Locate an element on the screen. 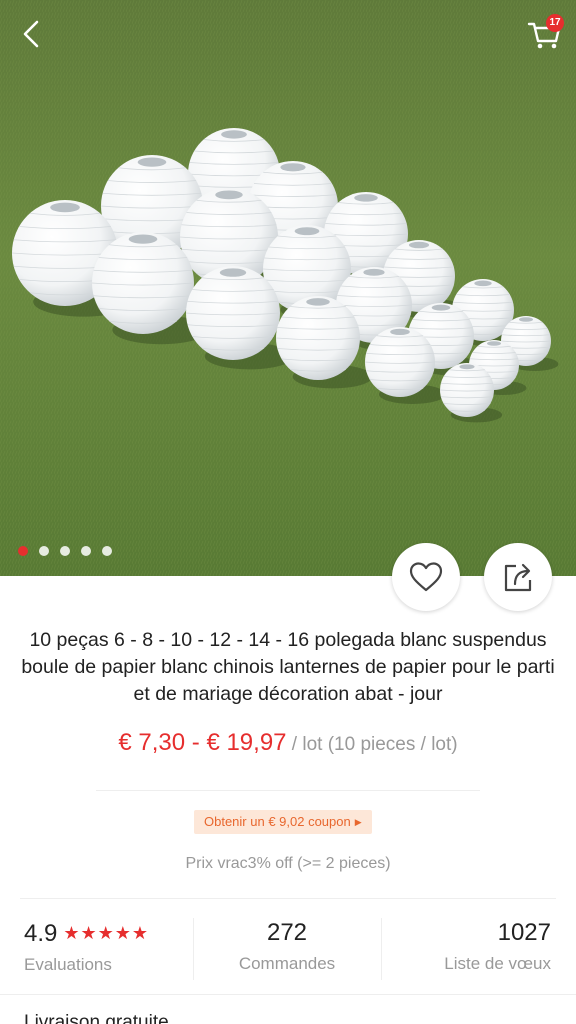  rating-label: Evaluations is located at coordinates (68, 964).